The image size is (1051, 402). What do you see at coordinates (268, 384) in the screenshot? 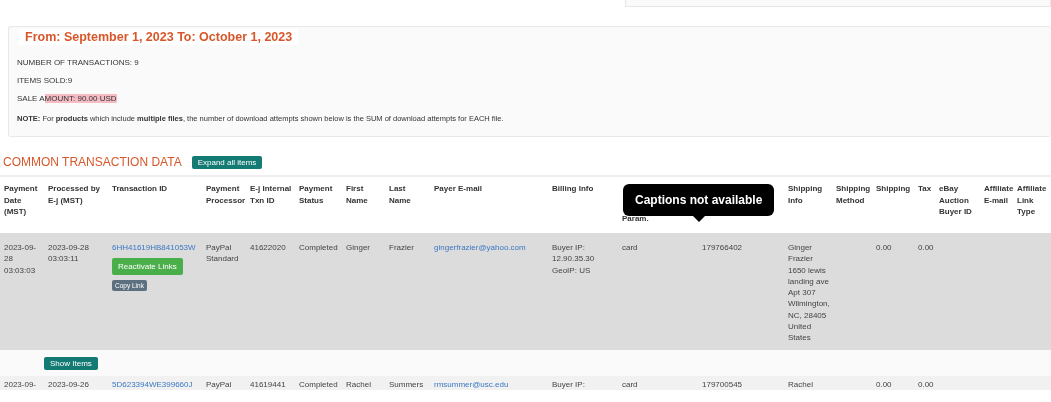
I see `table-cell-text: 41619441` at bounding box center [268, 384].